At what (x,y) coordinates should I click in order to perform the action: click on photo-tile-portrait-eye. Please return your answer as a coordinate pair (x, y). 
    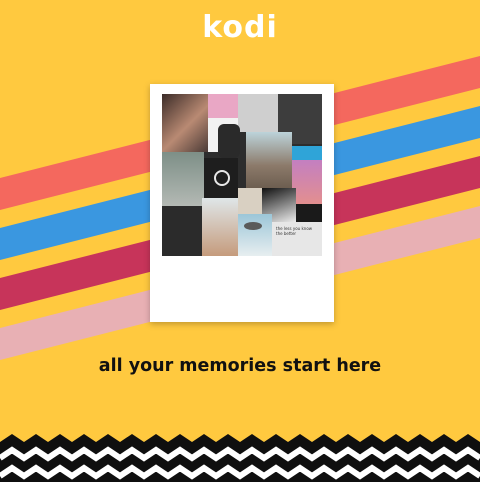
    Looking at the image, I should click on (185, 123).